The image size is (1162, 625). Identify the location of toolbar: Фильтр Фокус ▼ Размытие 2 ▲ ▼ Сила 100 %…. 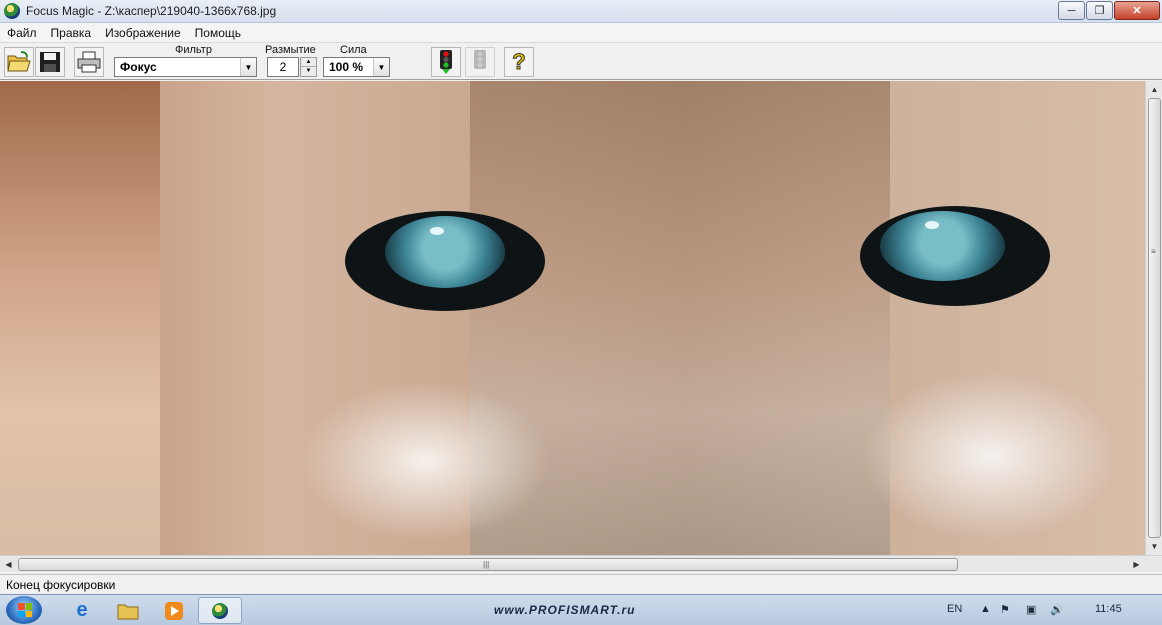
(581, 61).